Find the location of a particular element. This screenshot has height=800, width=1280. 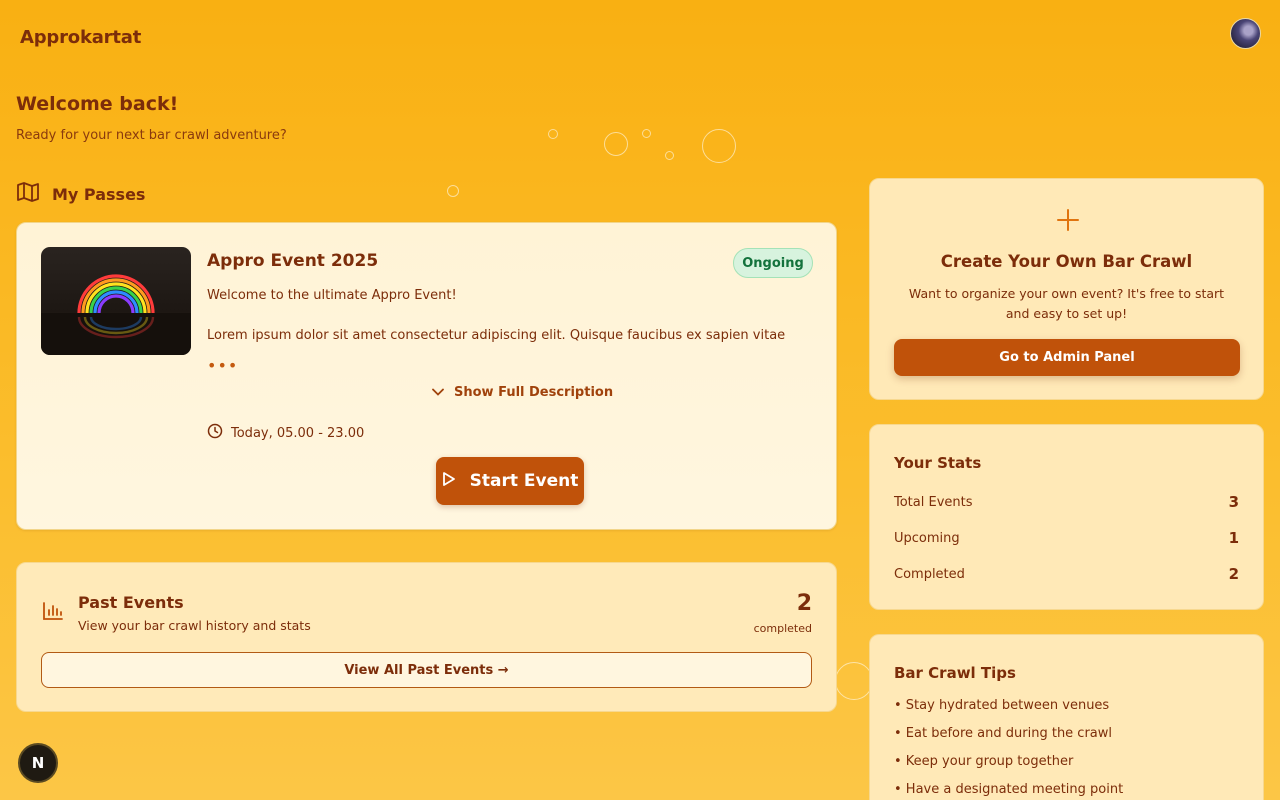

my-passes-label: My Passes is located at coordinates (99, 194).